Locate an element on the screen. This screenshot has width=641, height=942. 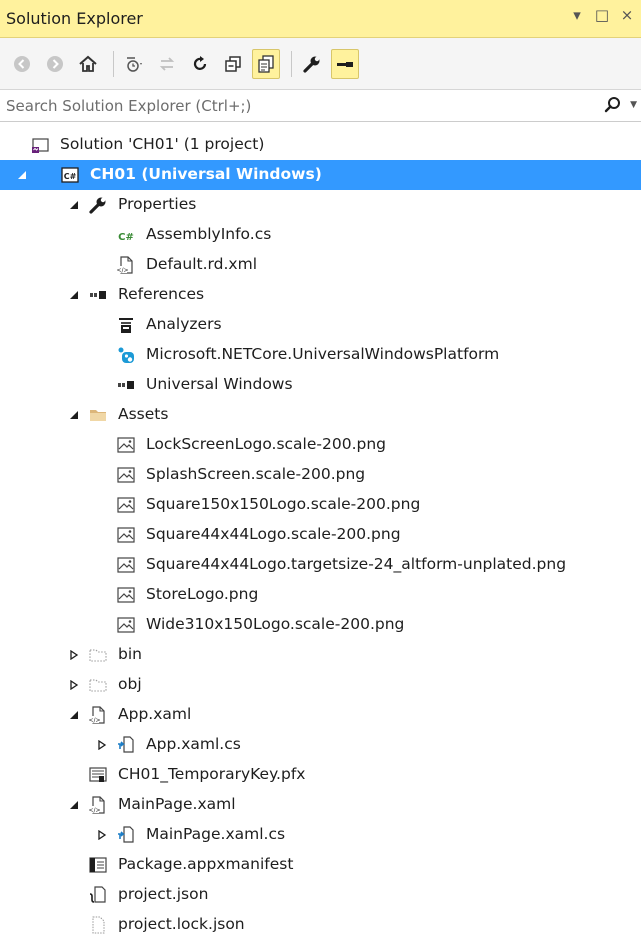
tree-node: Wide310x150Logo.scale-200.png is located at coordinates (320, 625).